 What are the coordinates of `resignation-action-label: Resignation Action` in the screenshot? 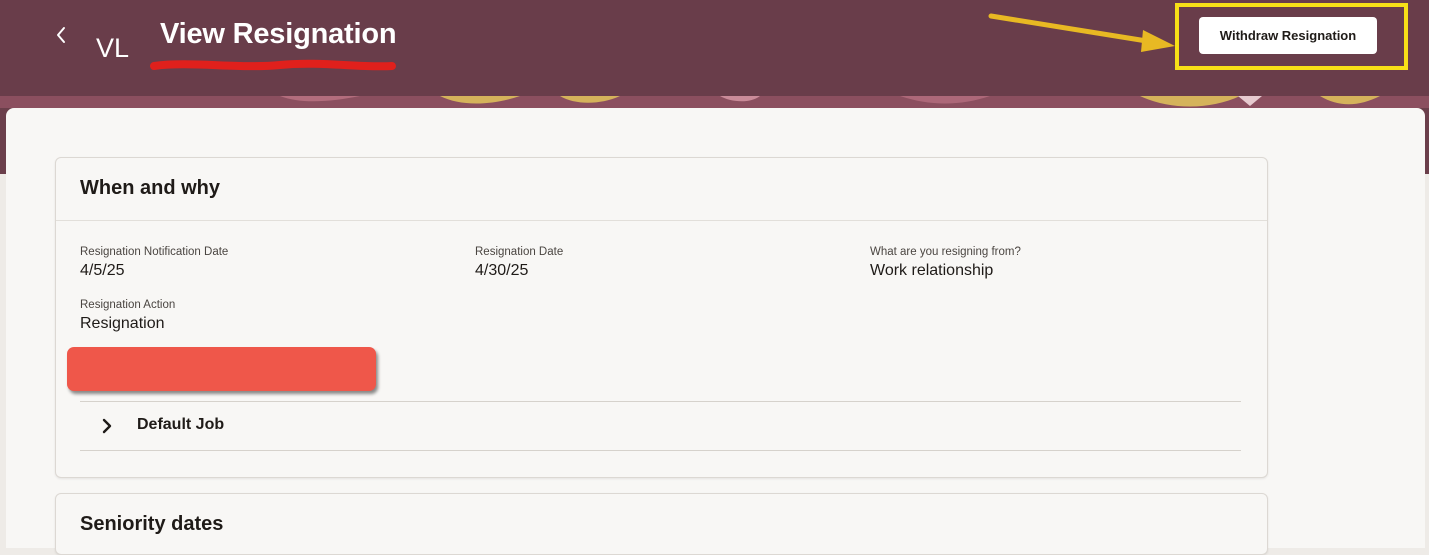 It's located at (128, 305).